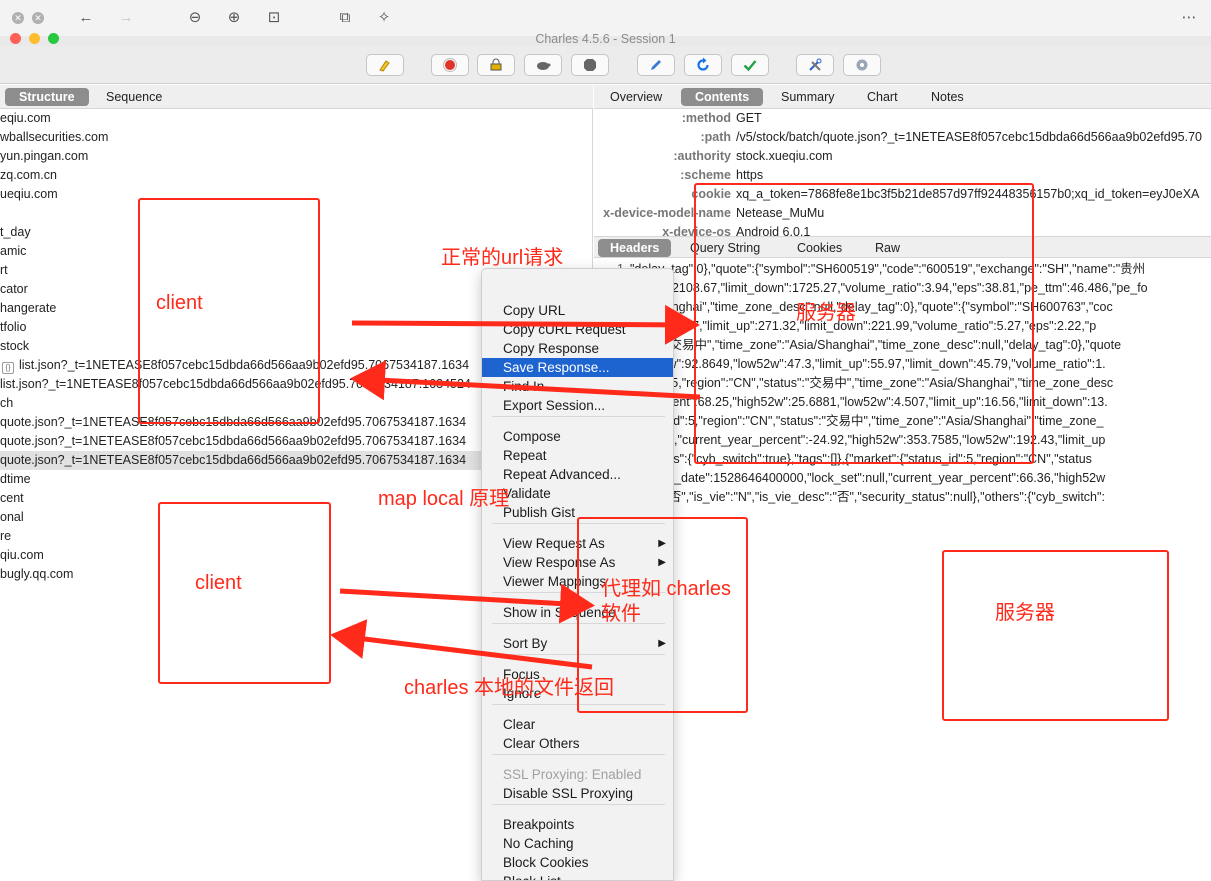 The image size is (1211, 881). Describe the element at coordinates (195, 18) in the screenshot. I see `zoom-out-icon: ⊖` at that location.